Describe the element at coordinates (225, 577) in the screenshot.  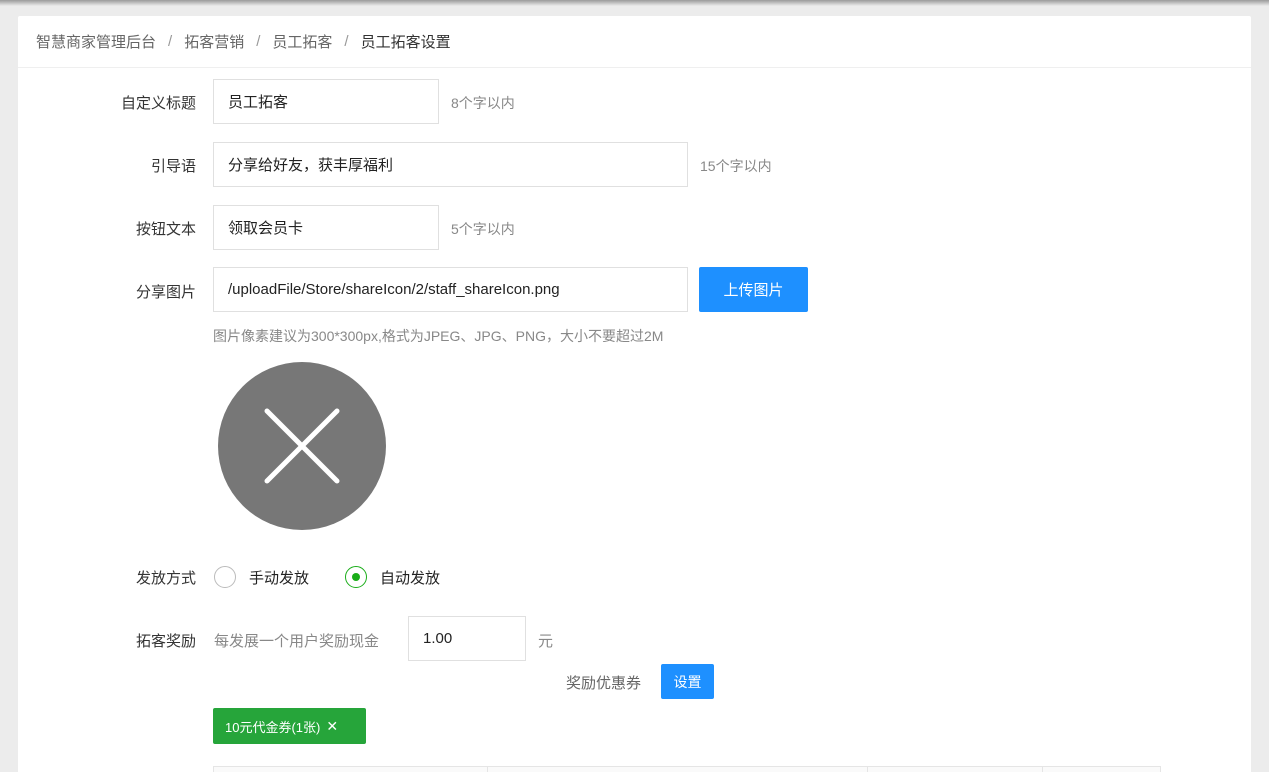
I see `radio-manual-issue` at that location.